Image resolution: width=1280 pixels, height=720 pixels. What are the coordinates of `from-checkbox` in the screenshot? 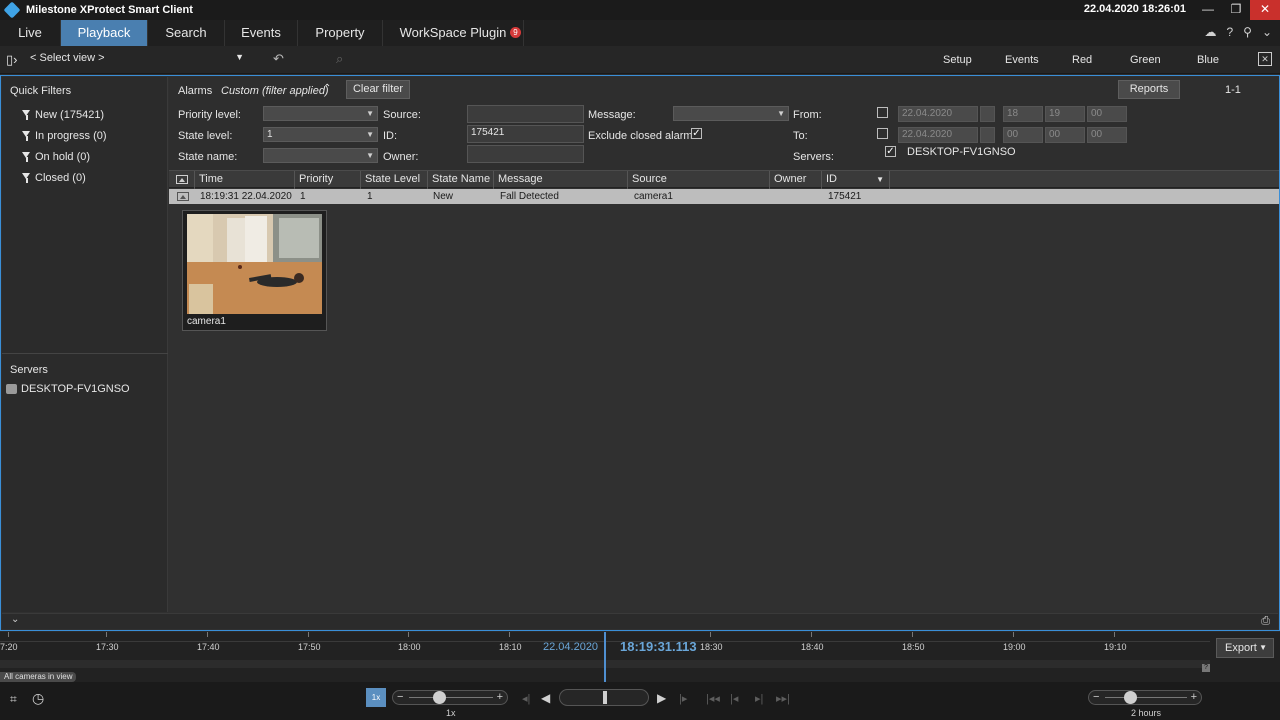 It's located at (882, 112).